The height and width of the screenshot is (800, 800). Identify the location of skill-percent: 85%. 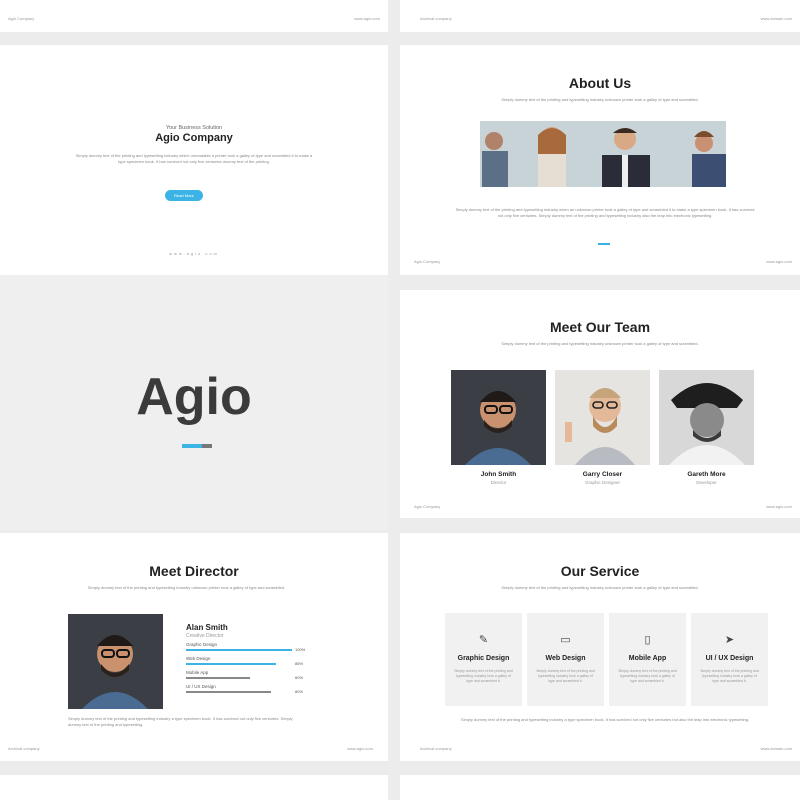
(299, 663).